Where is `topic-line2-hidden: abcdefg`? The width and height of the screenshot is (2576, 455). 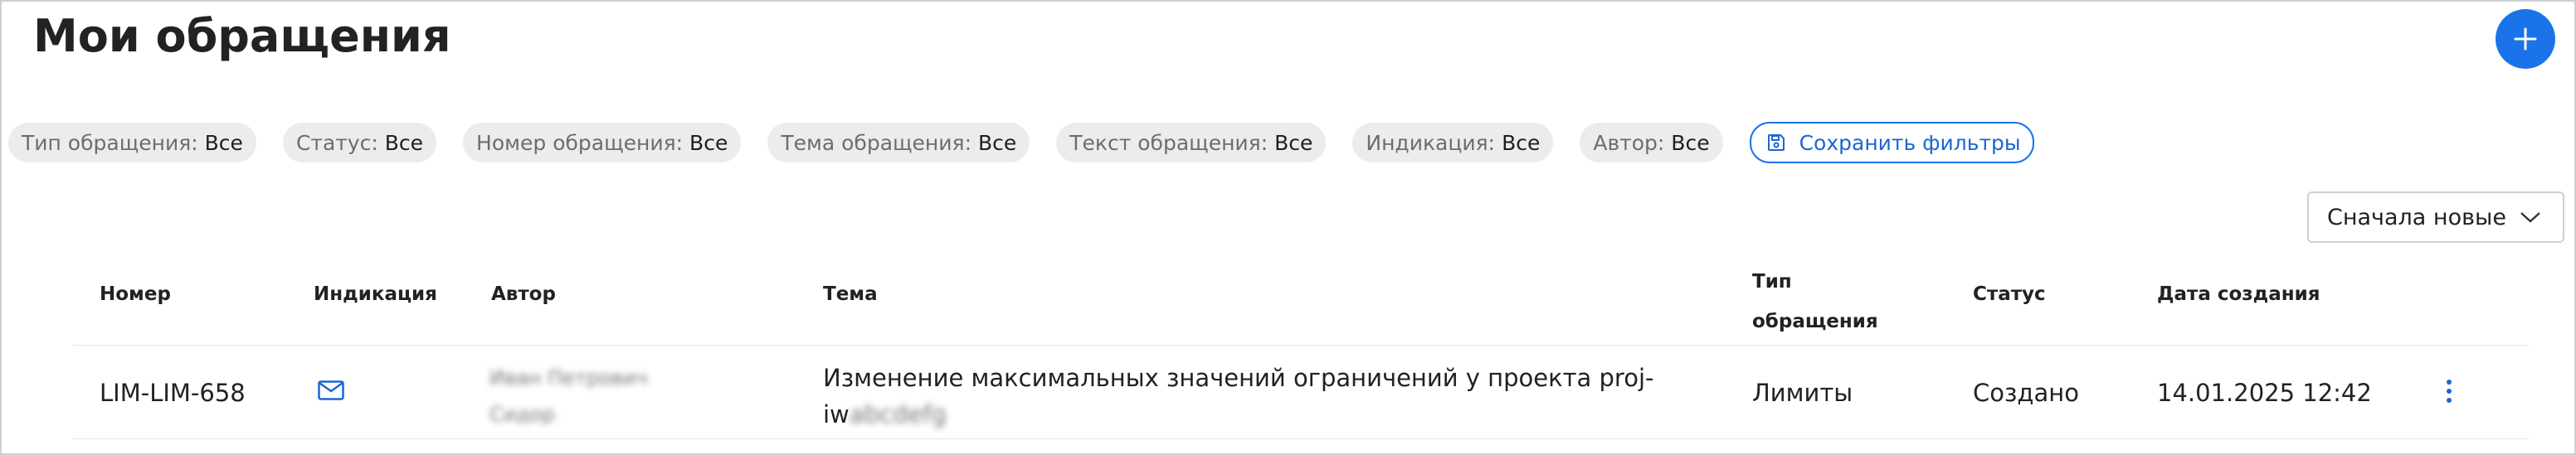 topic-line2-hidden: abcdefg is located at coordinates (898, 414).